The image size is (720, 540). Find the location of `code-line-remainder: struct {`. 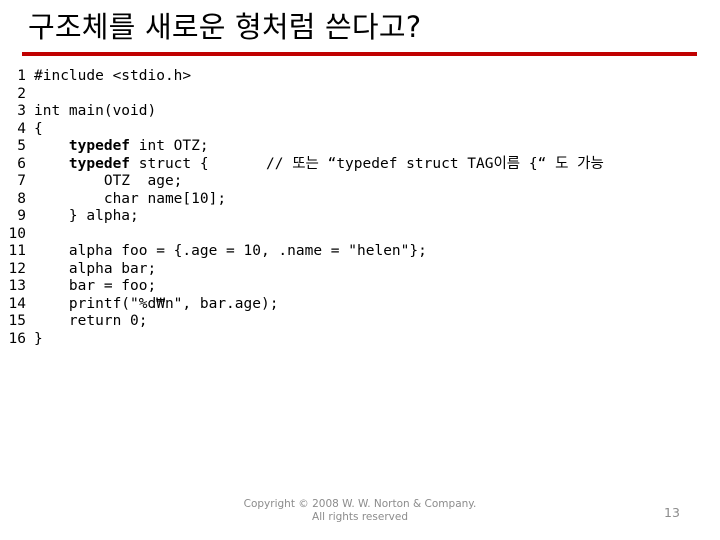

code-line-remainder: struct { is located at coordinates (169, 163).